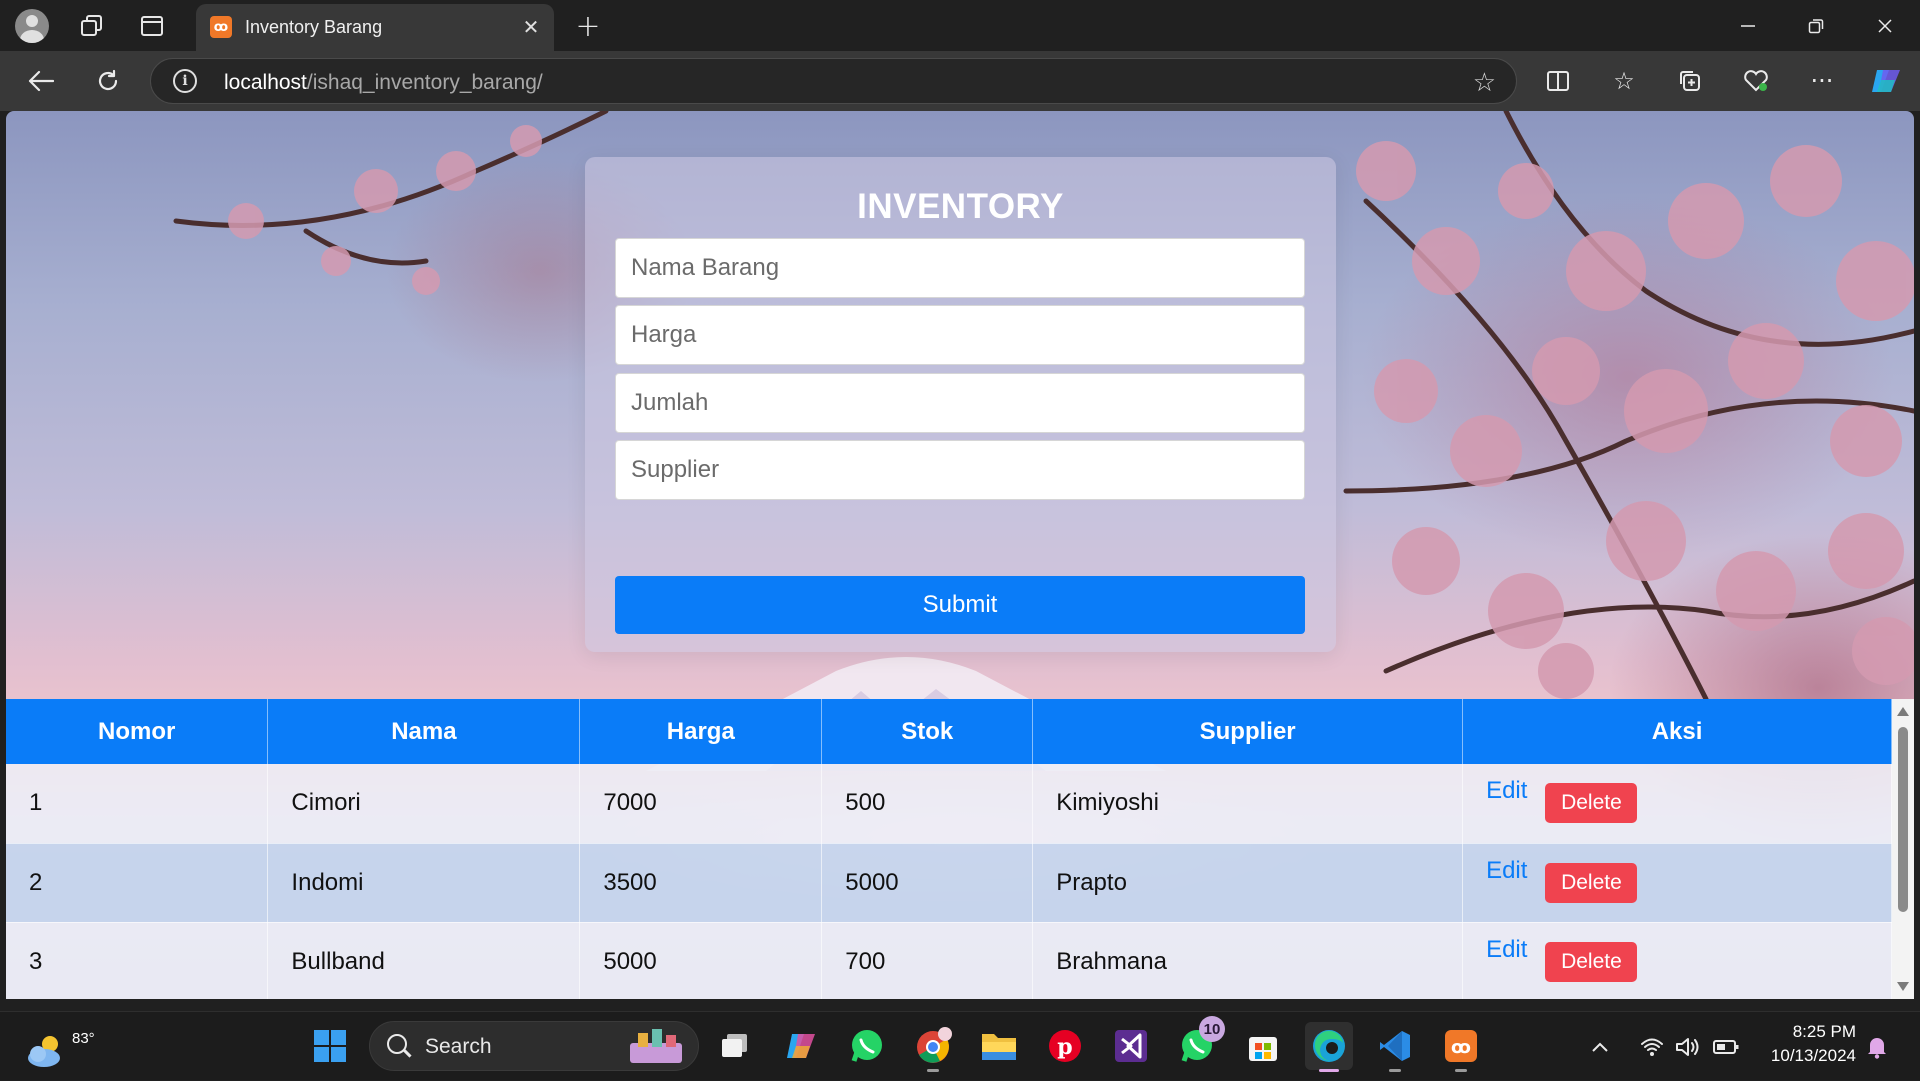  I want to click on cell-supplier: Brahmana, so click(1248, 960).